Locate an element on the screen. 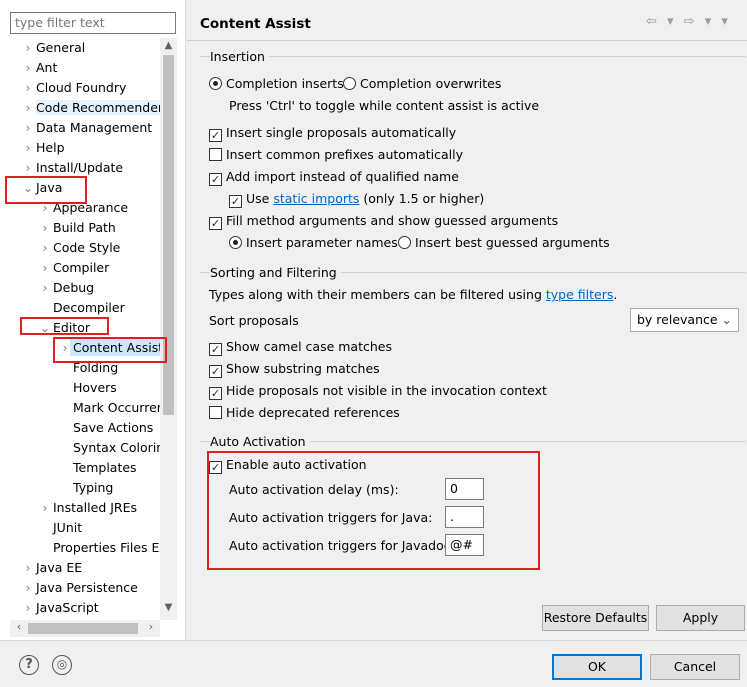 The image size is (747, 687). sort-proposals-label: Sort proposals is located at coordinates (254, 320).